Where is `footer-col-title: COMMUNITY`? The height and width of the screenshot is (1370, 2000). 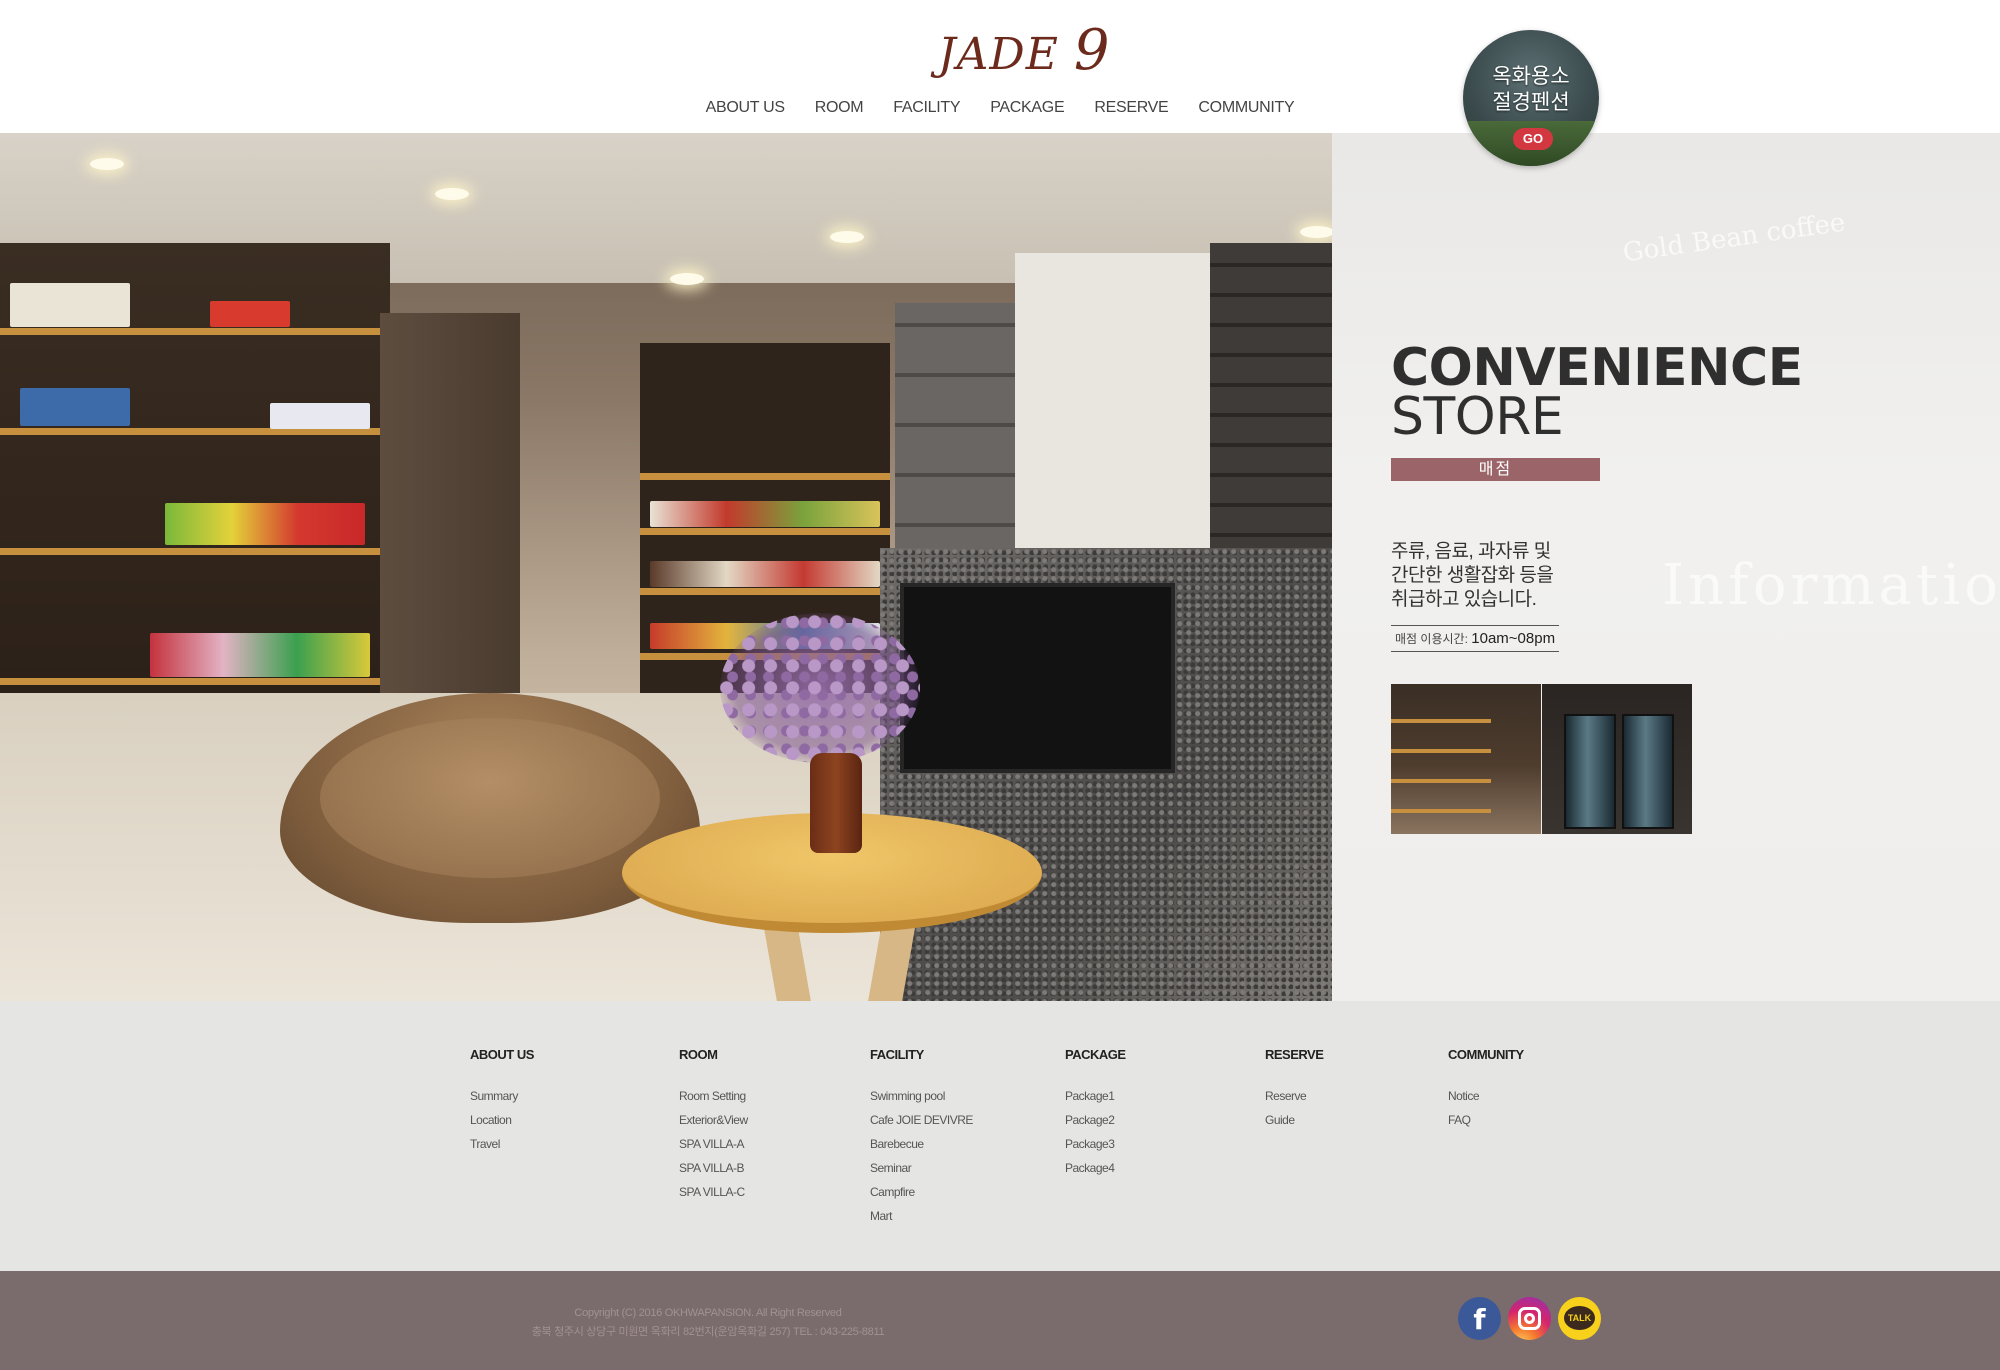
footer-col-title: COMMUNITY is located at coordinates (1486, 1054).